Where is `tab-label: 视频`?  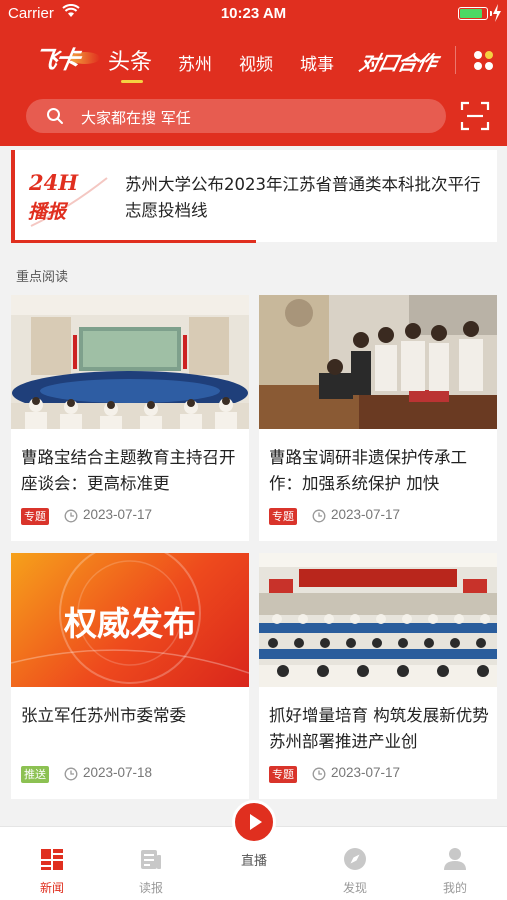
tab-label: 视频 is located at coordinates (256, 65).